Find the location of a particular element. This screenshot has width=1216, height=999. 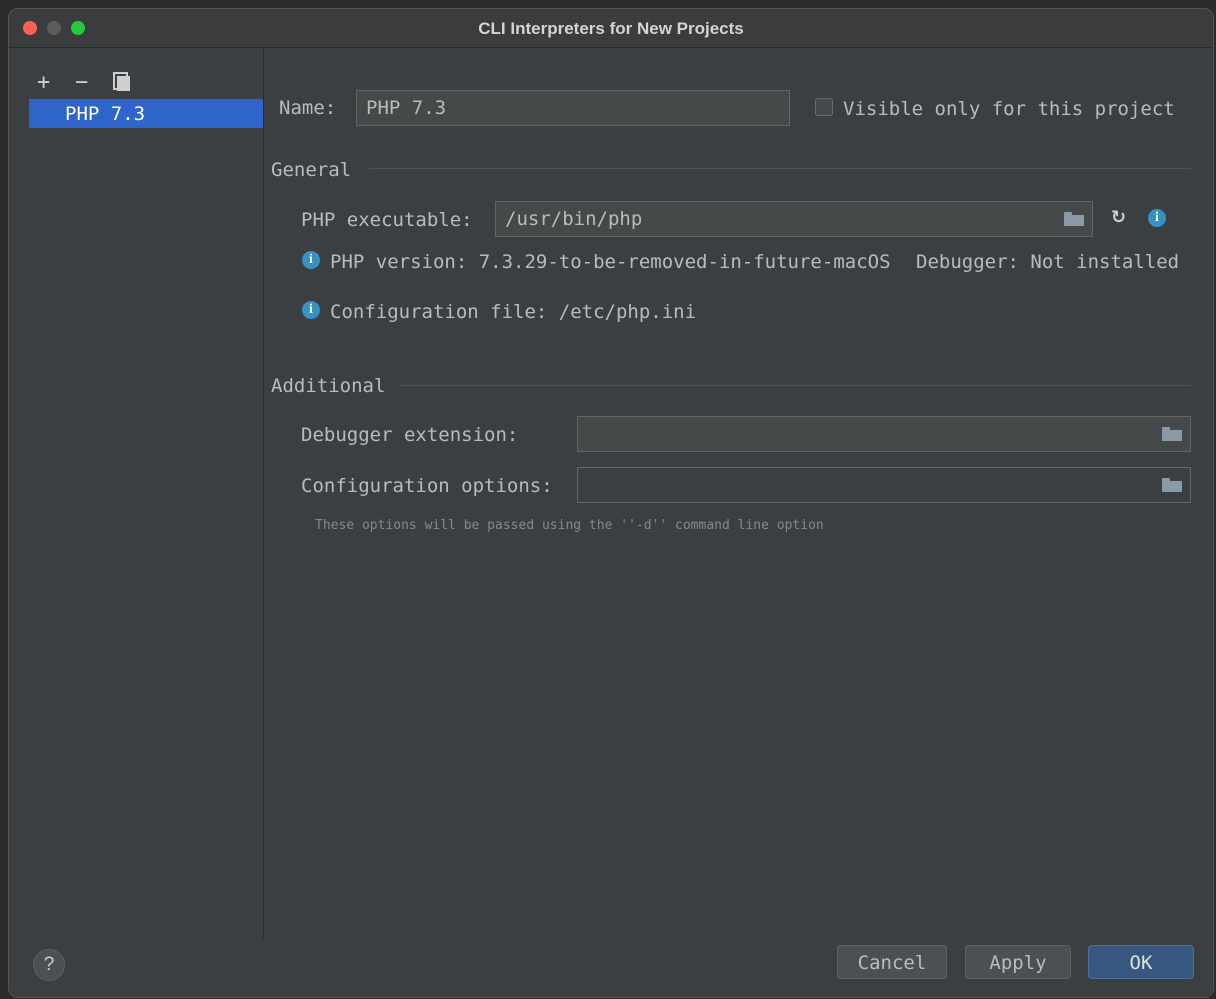

config-file-text: Configuration file: /etc/php.ini is located at coordinates (513, 312).